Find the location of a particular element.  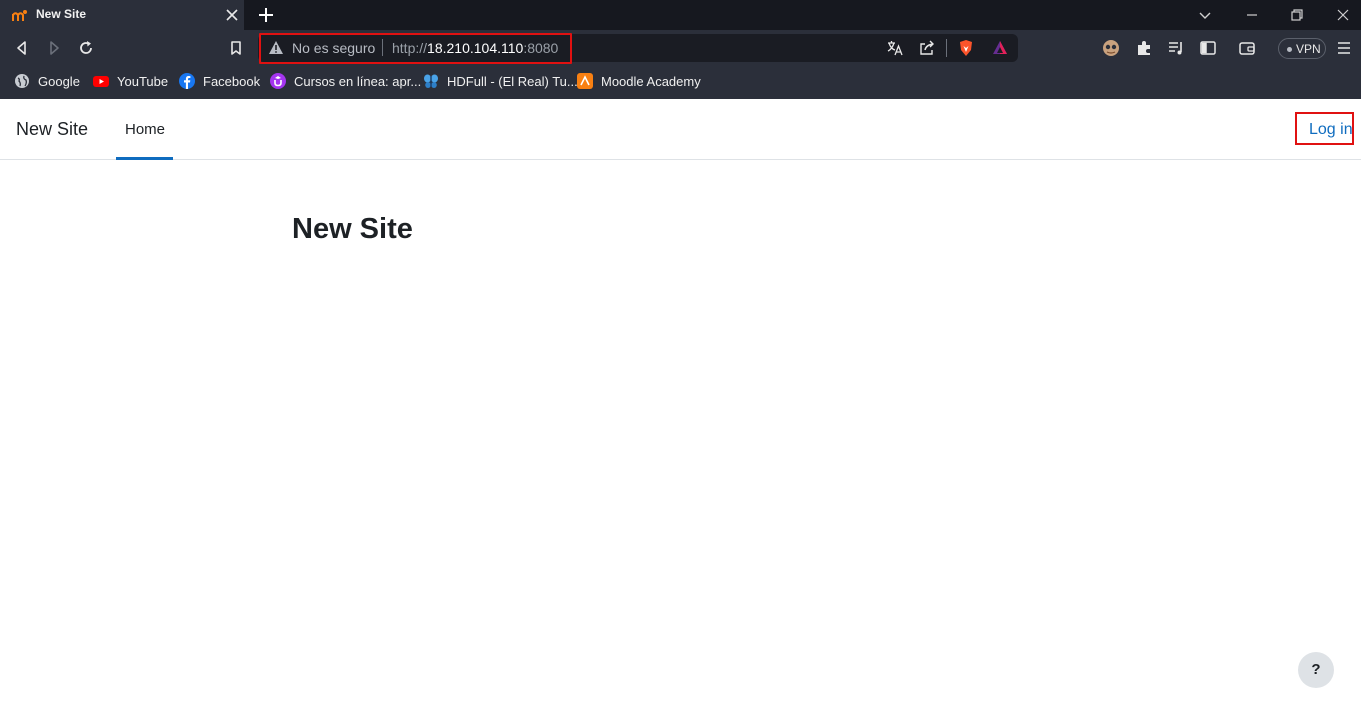

udemy-icon is located at coordinates (278, 81).